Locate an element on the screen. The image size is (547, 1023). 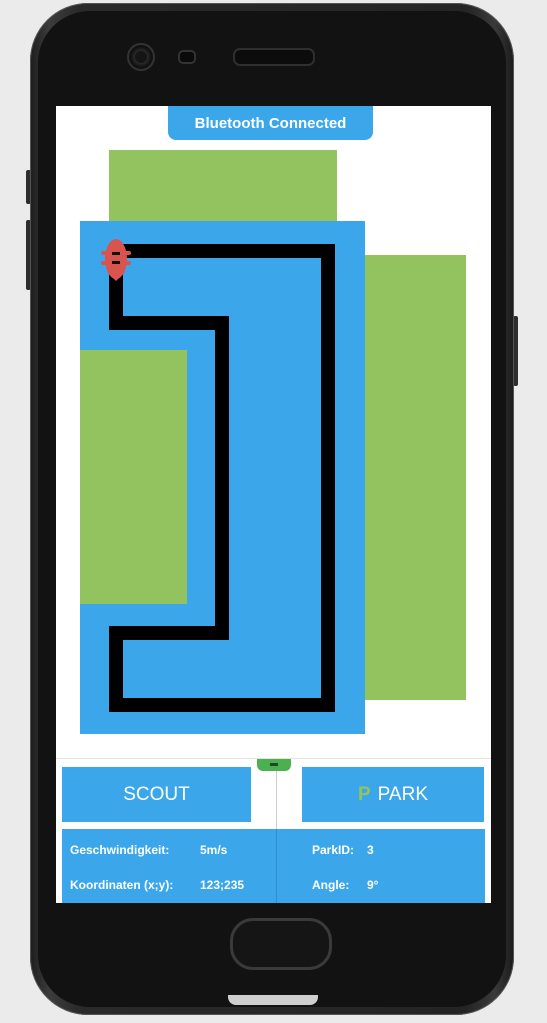
earpiece-speaker is located at coordinates (274, 57).